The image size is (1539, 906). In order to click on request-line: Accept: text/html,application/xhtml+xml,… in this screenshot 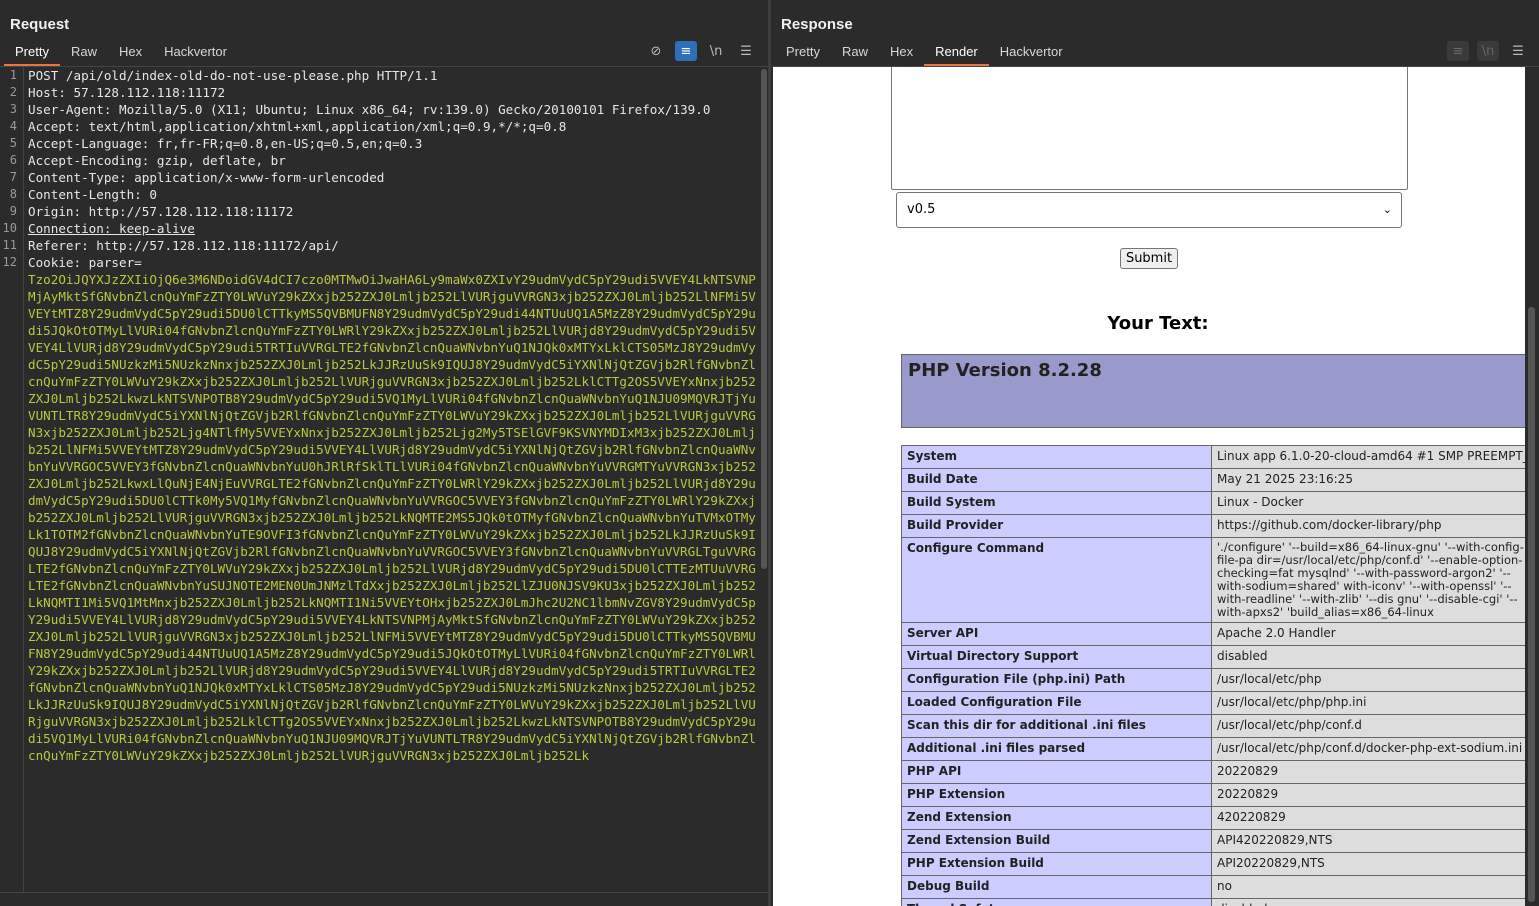, I will do `click(393, 126)`.